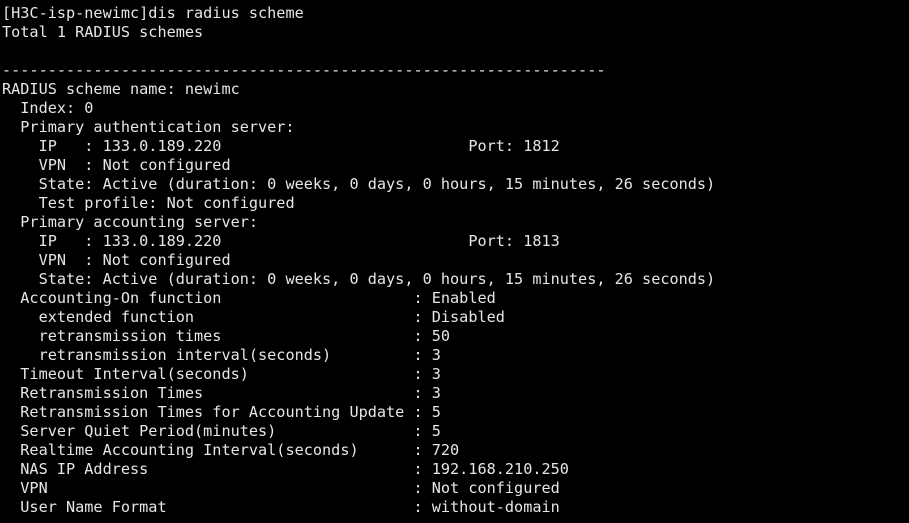 This screenshot has height=523, width=909. What do you see at coordinates (281, 241) in the screenshot?
I see `acct-server-ip-line: IP : 133.0.189.220 Port: 1813` at bounding box center [281, 241].